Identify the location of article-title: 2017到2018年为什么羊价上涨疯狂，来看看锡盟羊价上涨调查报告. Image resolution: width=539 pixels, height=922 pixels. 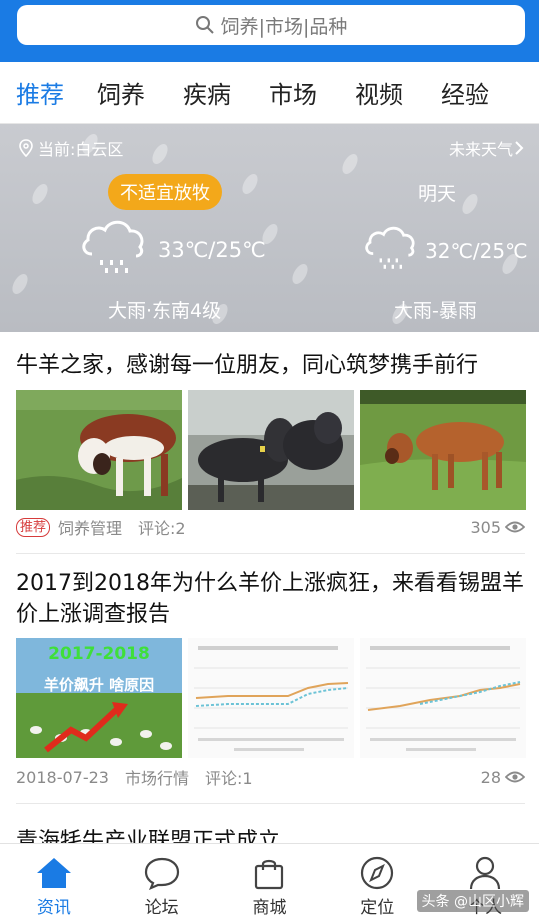
(270, 599).